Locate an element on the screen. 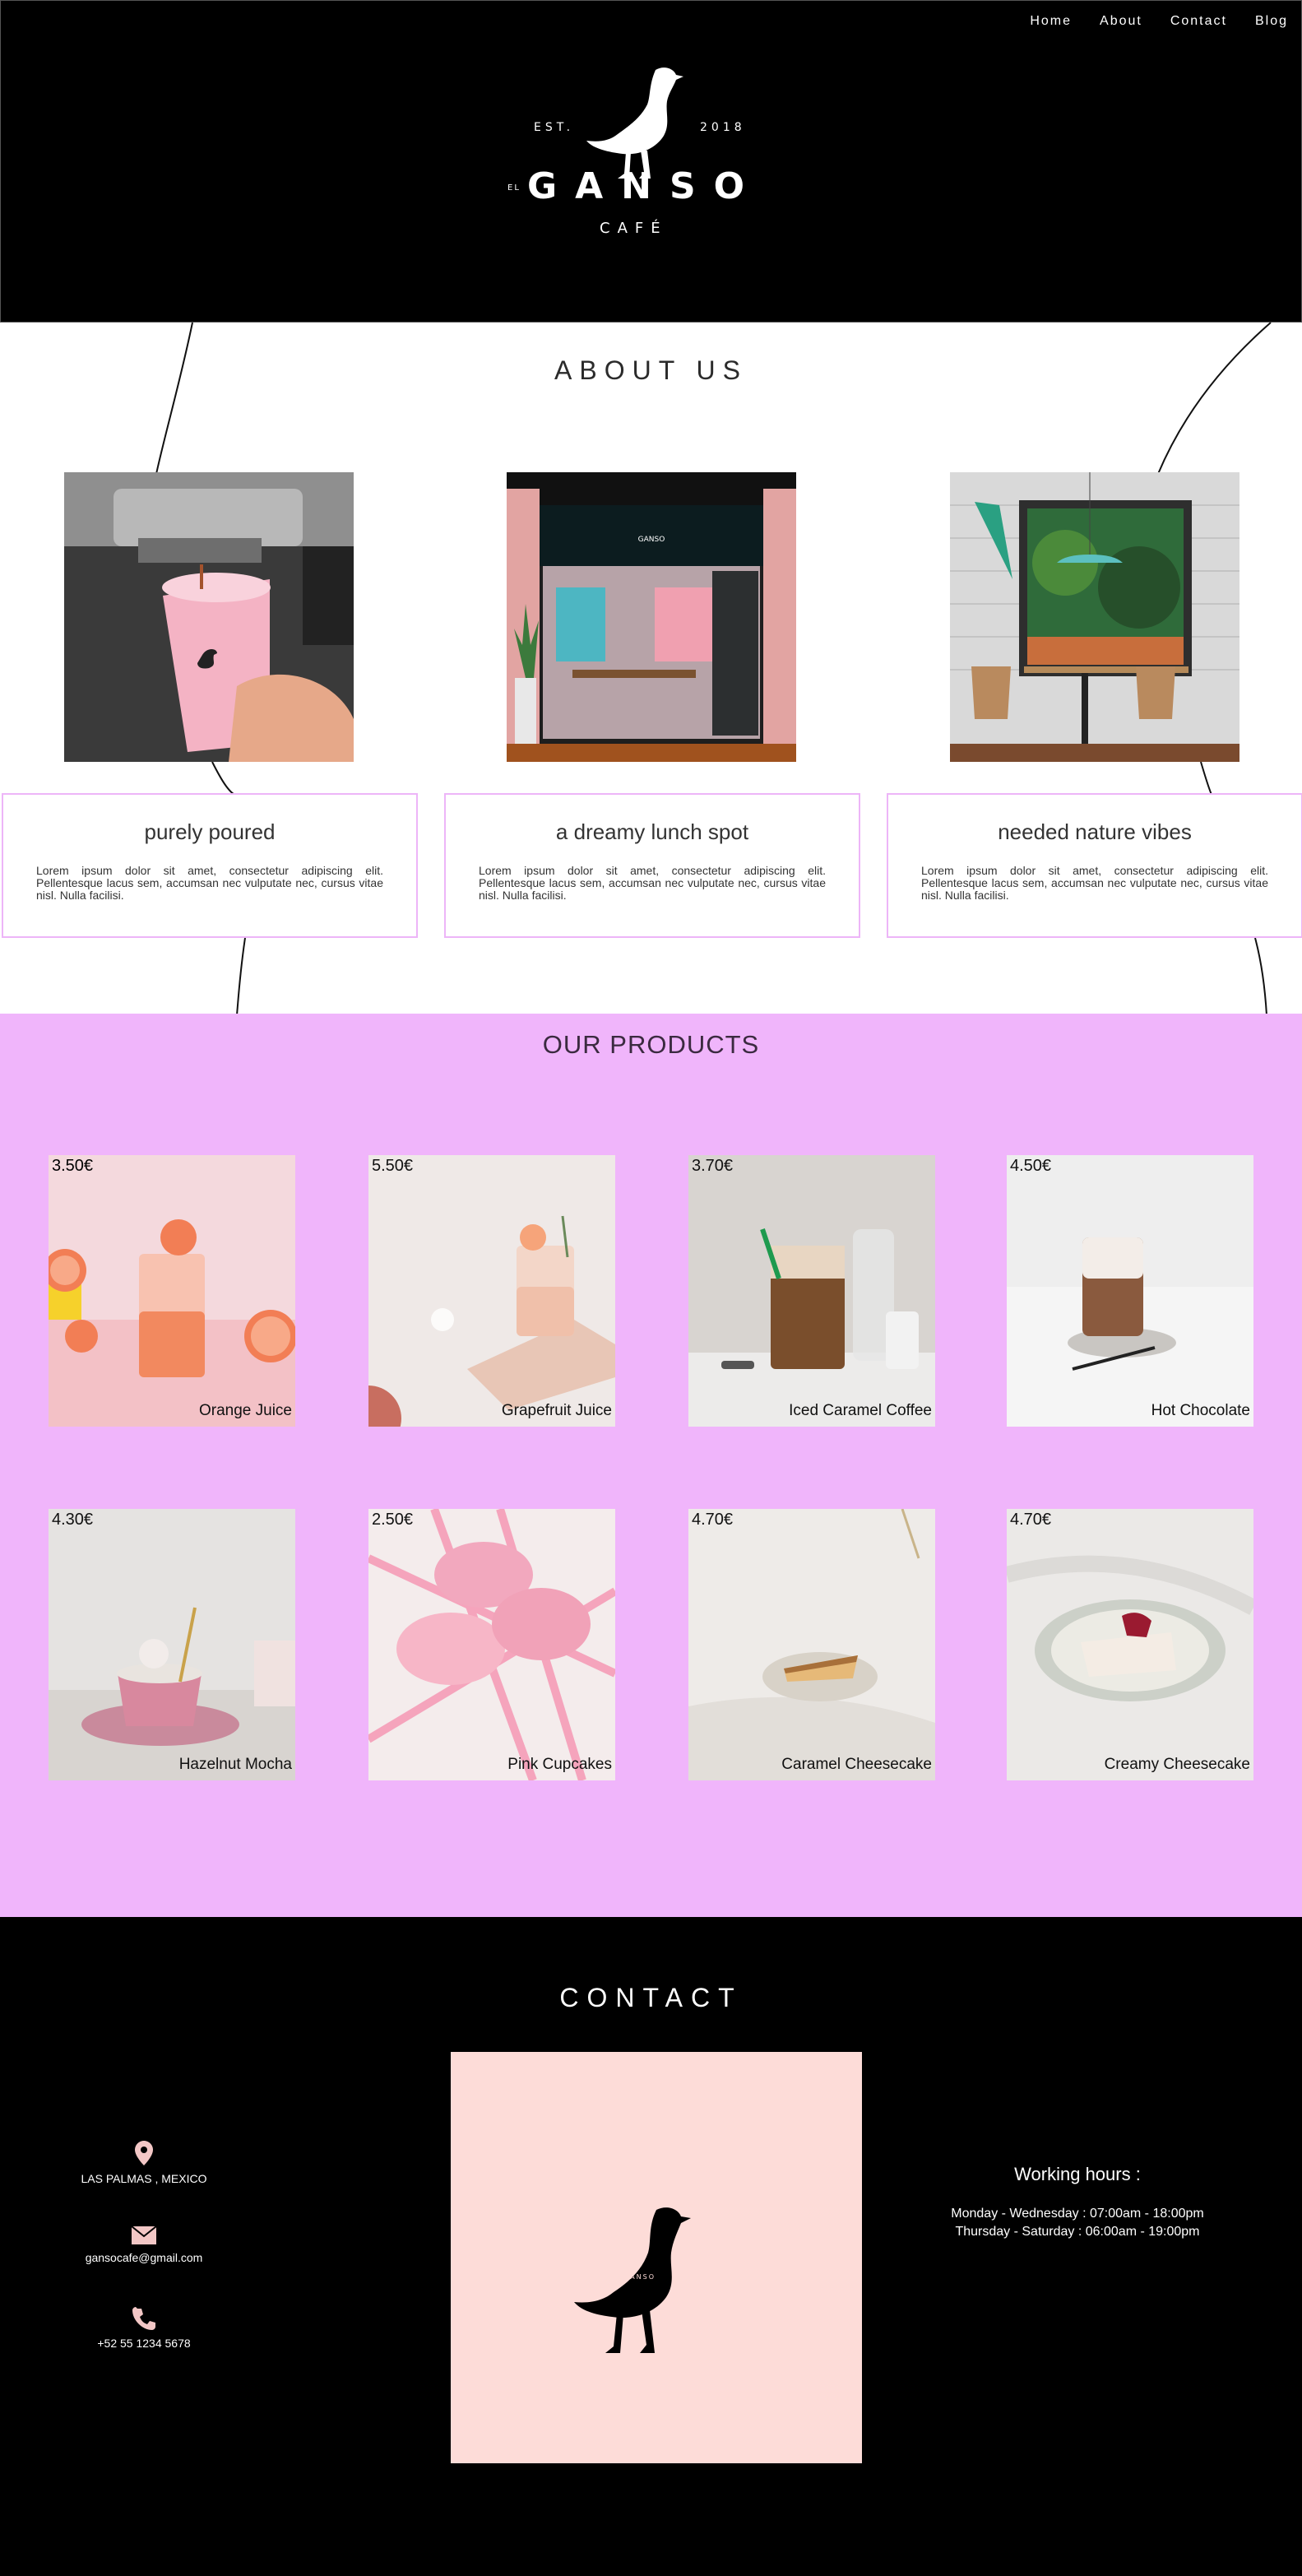  phone-text: +52 55 1234 5678 is located at coordinates (143, 2343).